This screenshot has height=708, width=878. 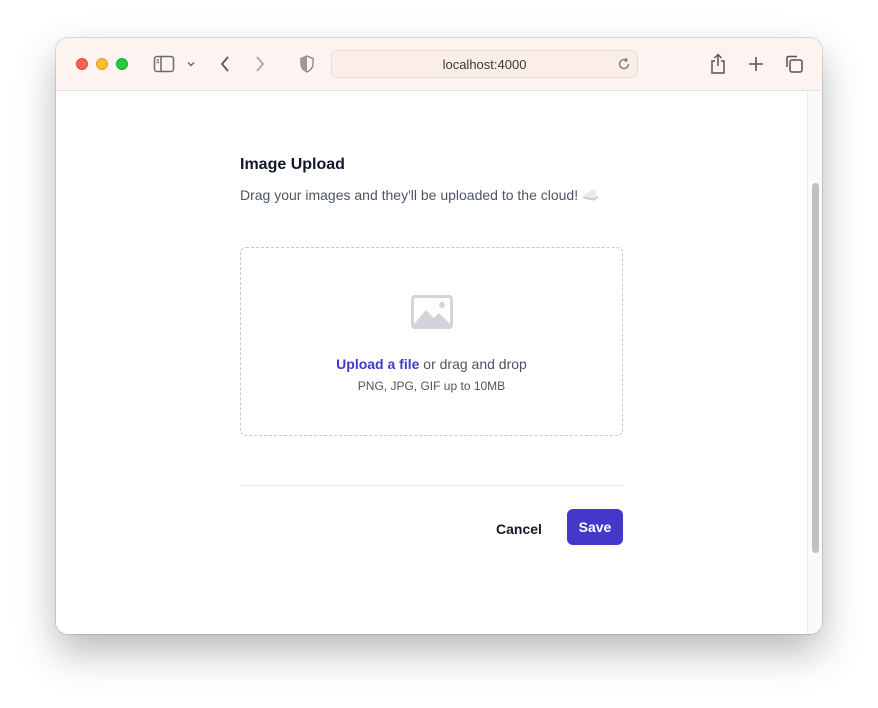 What do you see at coordinates (122, 64) in the screenshot?
I see `zoom-window-button` at bounding box center [122, 64].